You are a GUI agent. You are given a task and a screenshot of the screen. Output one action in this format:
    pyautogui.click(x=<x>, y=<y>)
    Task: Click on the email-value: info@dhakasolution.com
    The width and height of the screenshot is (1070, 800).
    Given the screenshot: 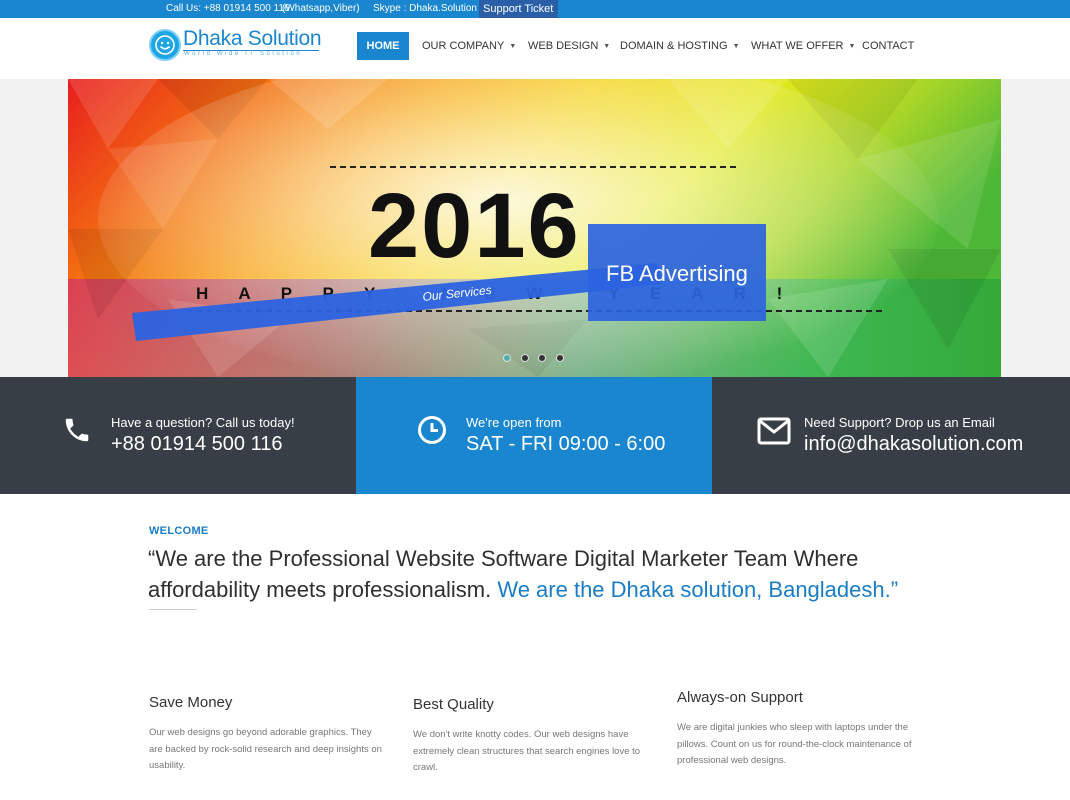 What is the action you would take?
    pyautogui.click(x=913, y=444)
    